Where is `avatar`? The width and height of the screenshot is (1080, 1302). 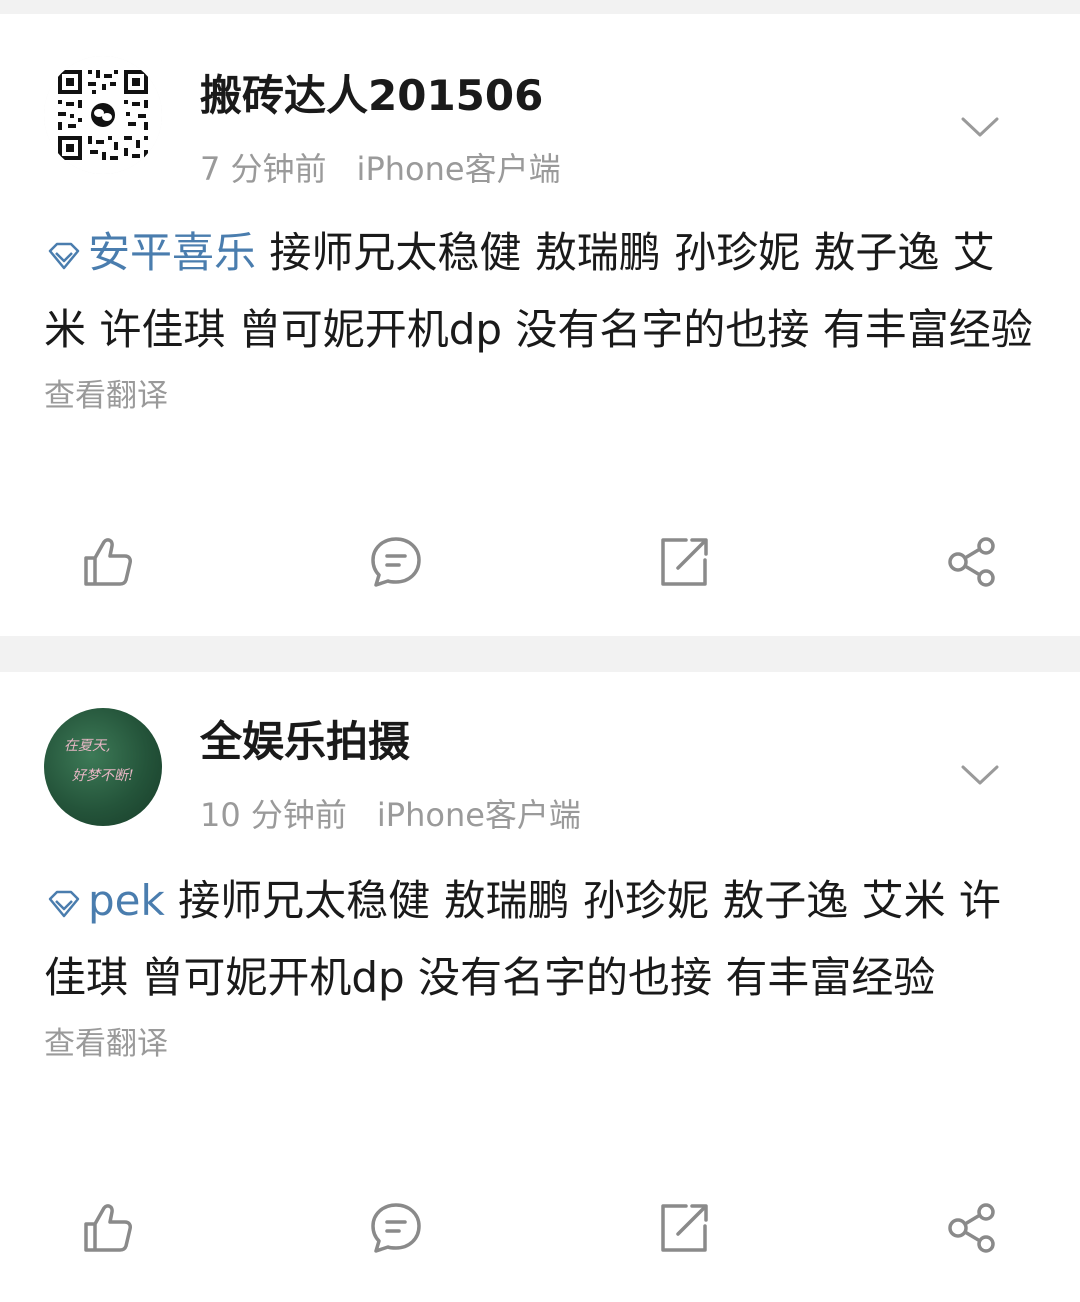
avatar is located at coordinates (103, 115).